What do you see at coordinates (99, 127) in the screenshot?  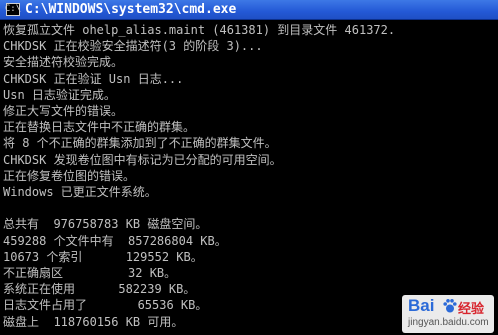 I see `console-line: 正在替换日志文件中不正确的群集。` at bounding box center [99, 127].